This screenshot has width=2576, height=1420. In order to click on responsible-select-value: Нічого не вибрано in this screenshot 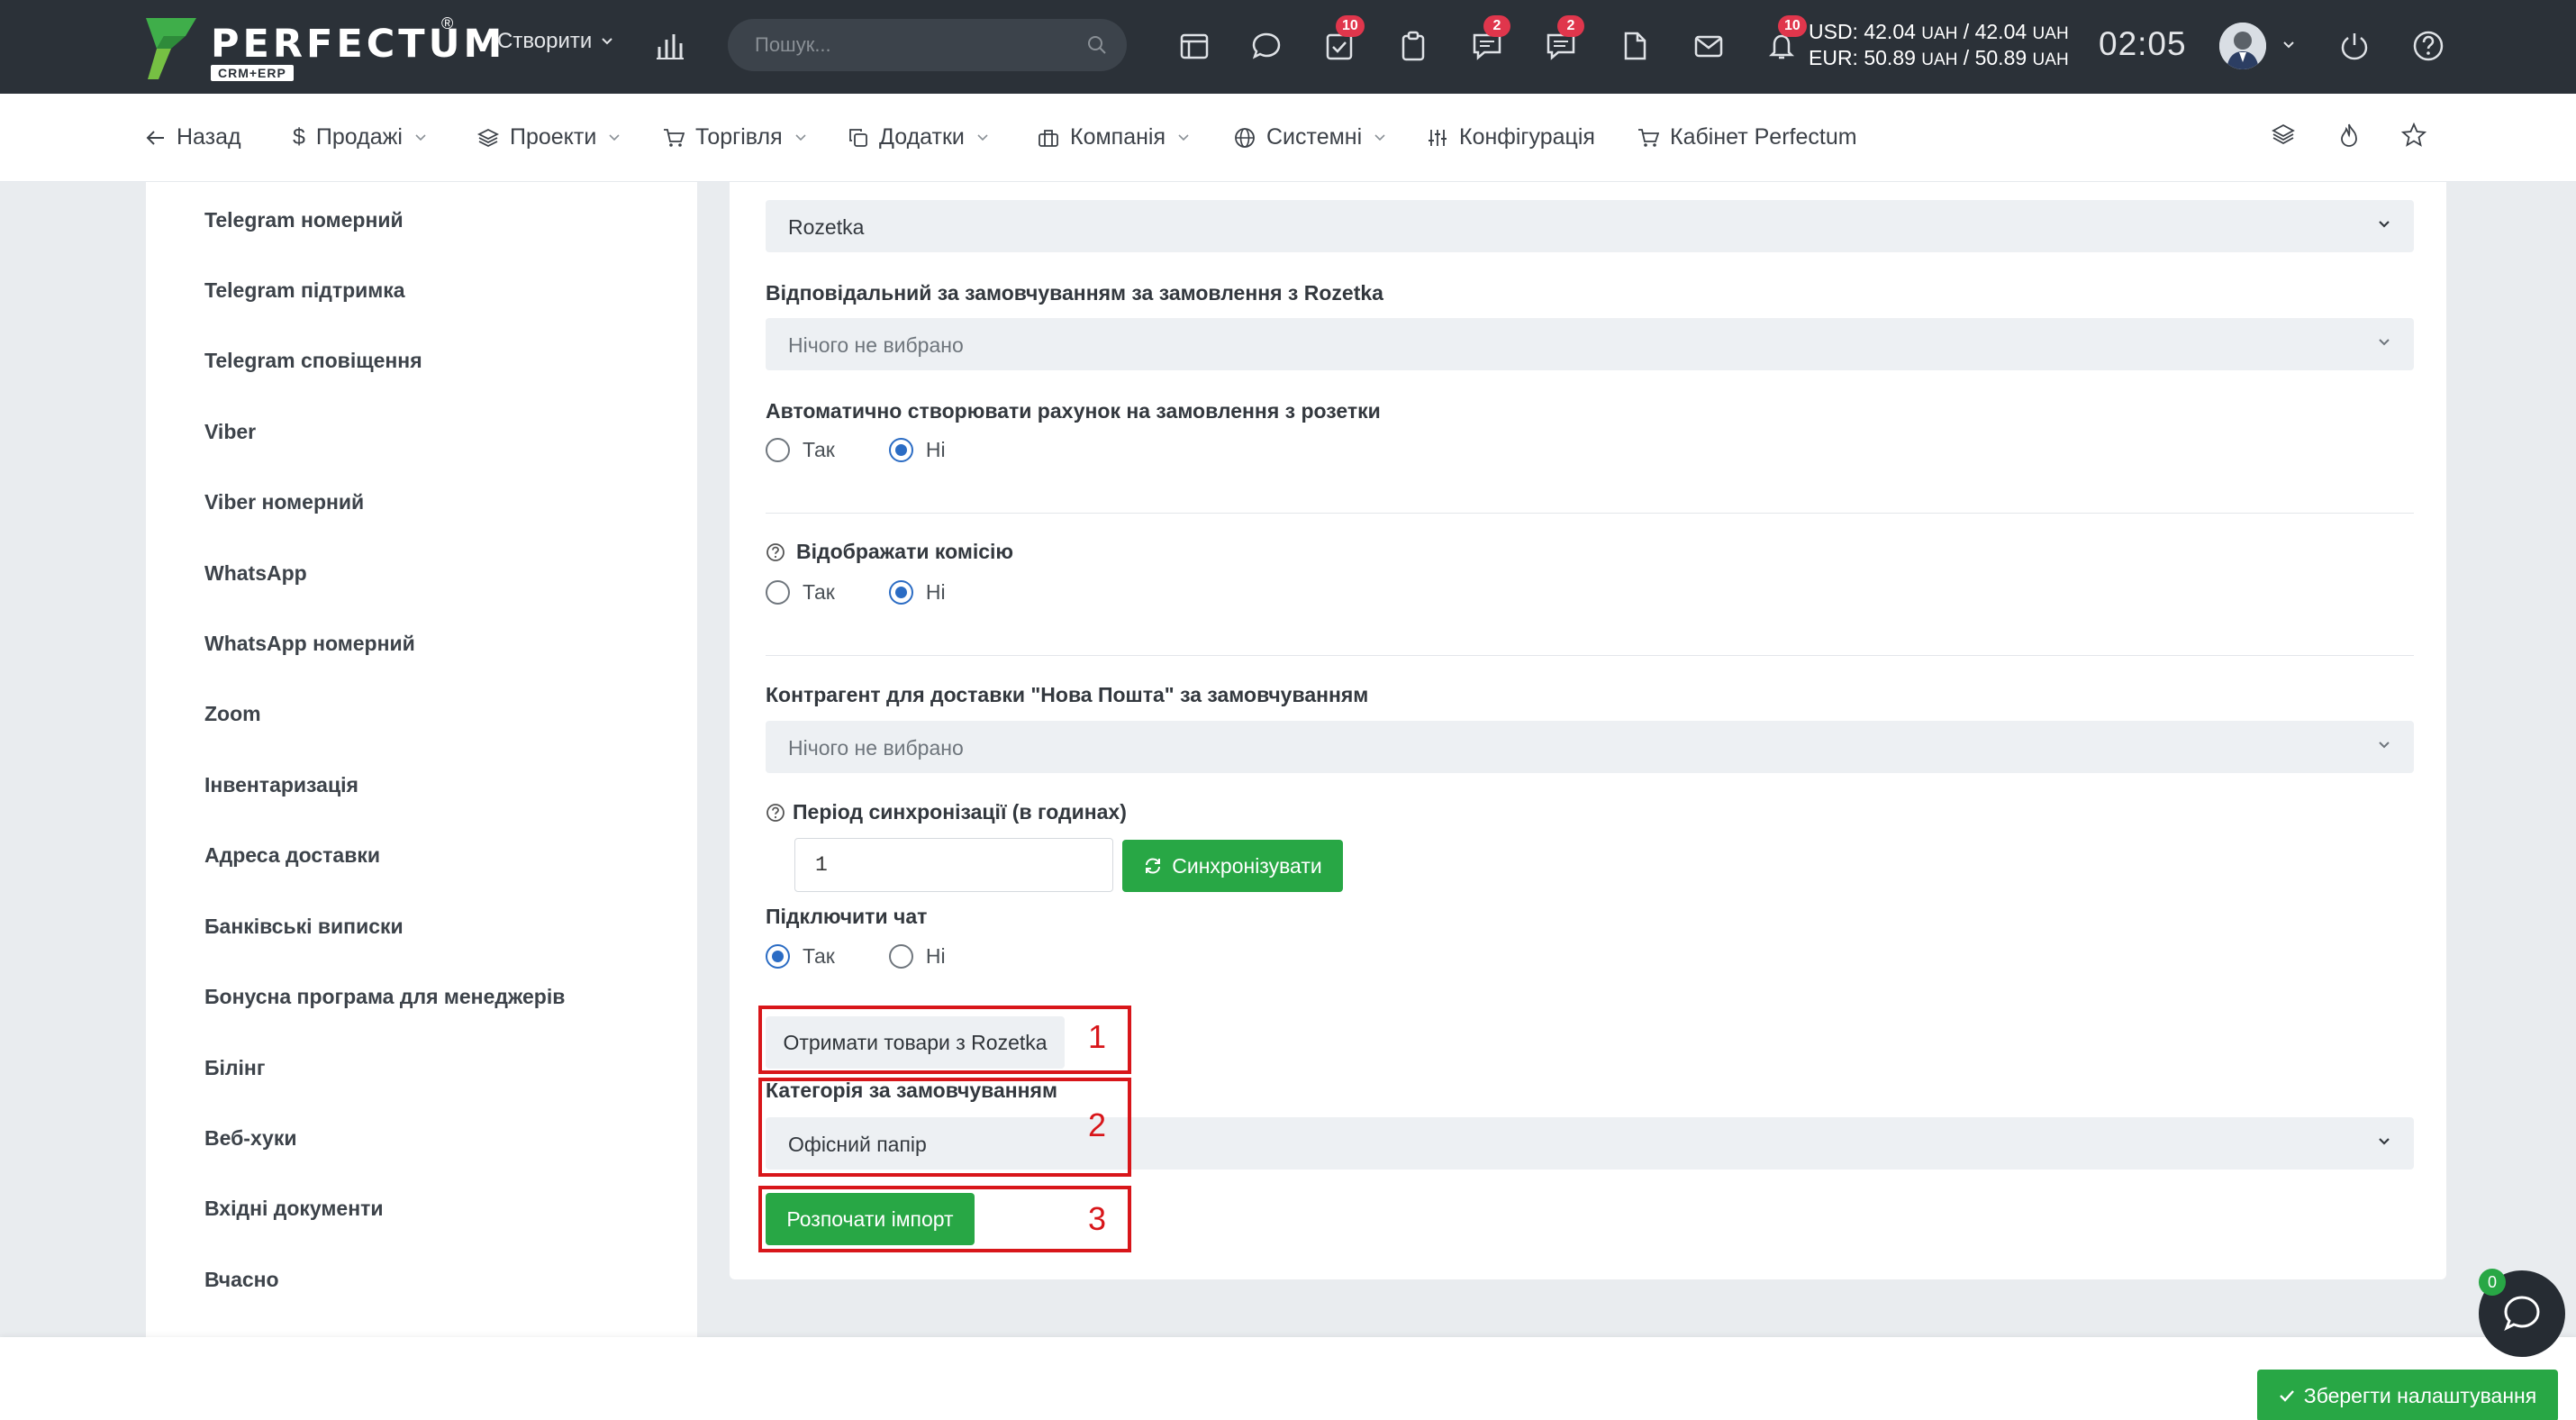, I will do `click(876, 345)`.